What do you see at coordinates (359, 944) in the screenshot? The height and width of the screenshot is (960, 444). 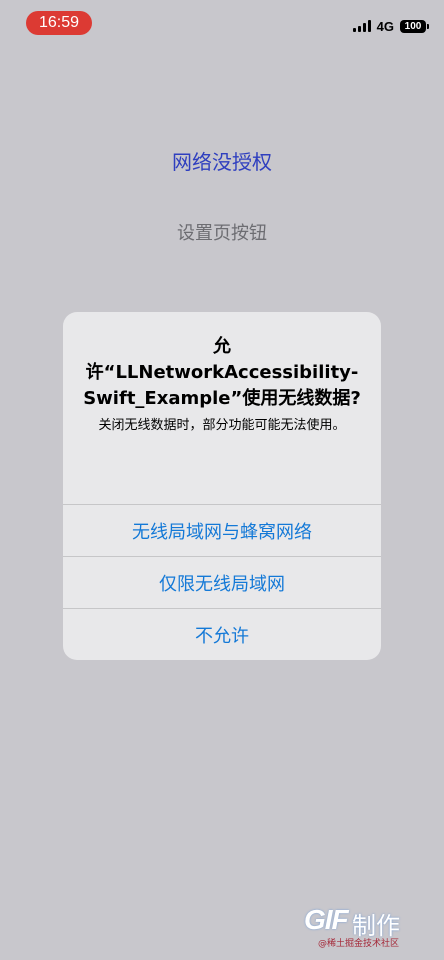 I see `watermark-subtext: @稀土掘金技术社区` at bounding box center [359, 944].